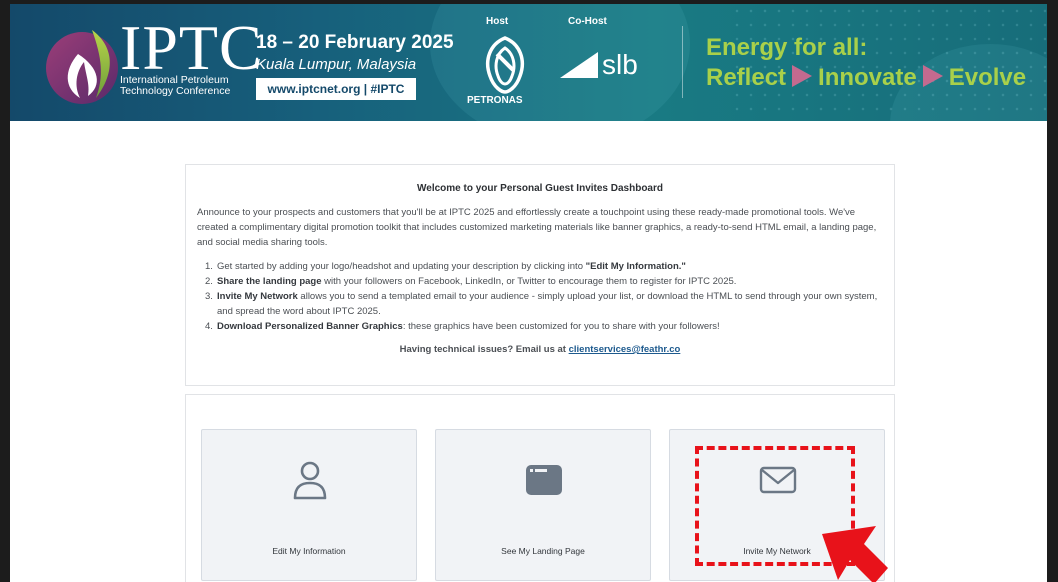 The width and height of the screenshot is (1058, 582). I want to click on step-highlight: Download Personalized Banner Graphics, so click(310, 326).